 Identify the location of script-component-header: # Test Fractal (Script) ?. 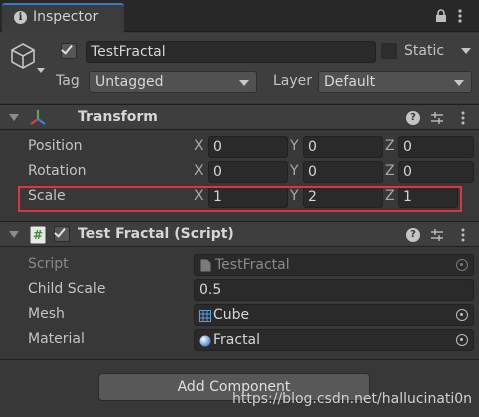
(239, 234).